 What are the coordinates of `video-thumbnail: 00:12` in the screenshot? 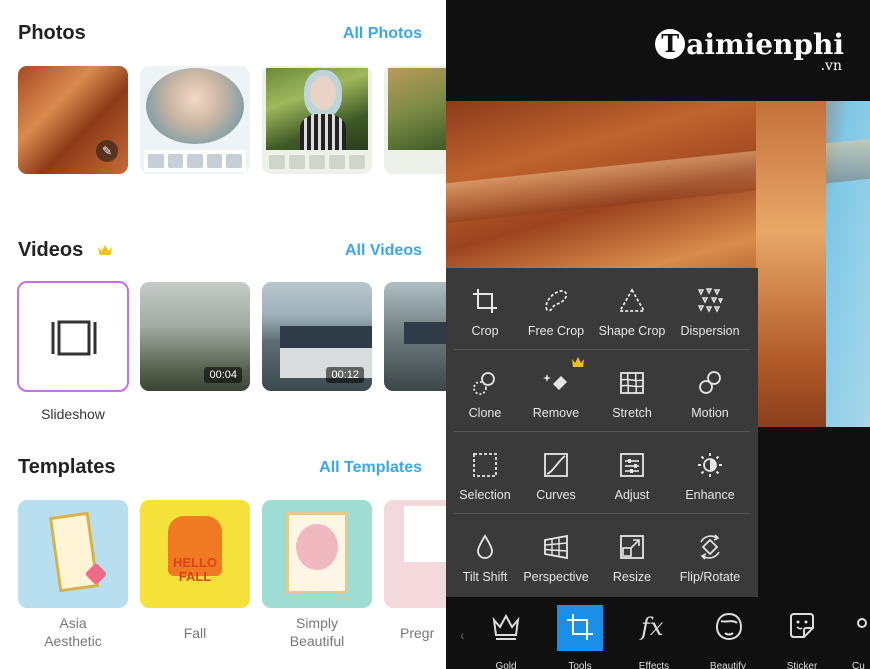 It's located at (317, 336).